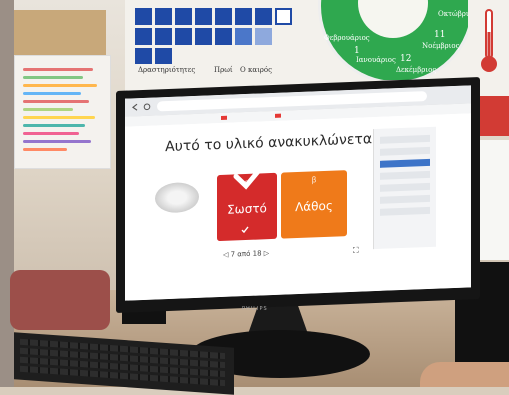  I want to click on month-label: Δεκέμβριος, so click(416, 70).